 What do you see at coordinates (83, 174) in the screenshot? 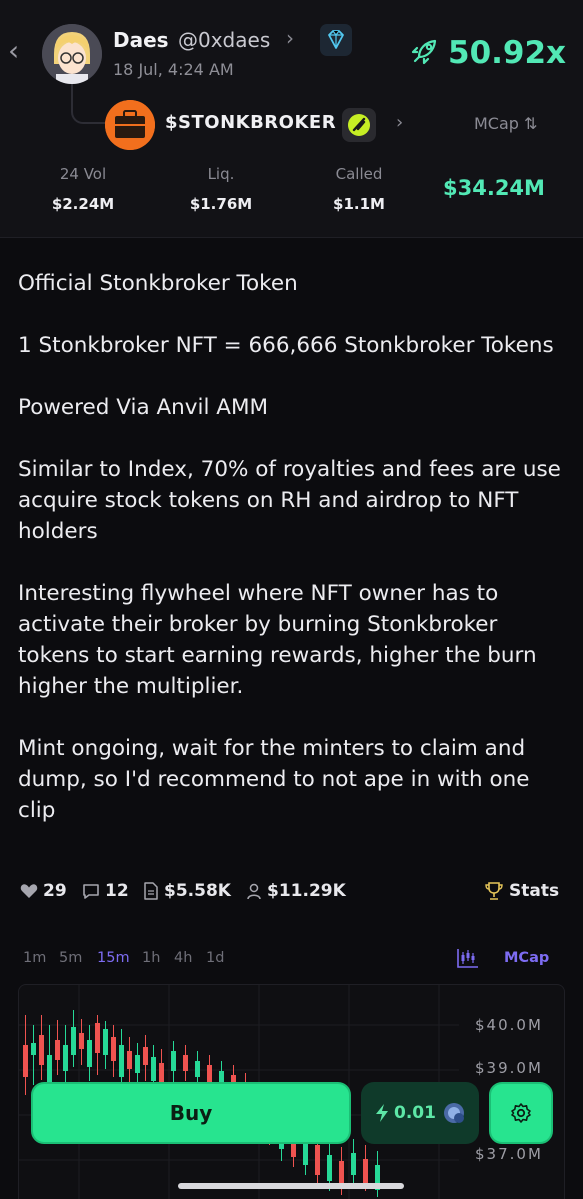
I see `stat-label: 24 Vol` at bounding box center [83, 174].